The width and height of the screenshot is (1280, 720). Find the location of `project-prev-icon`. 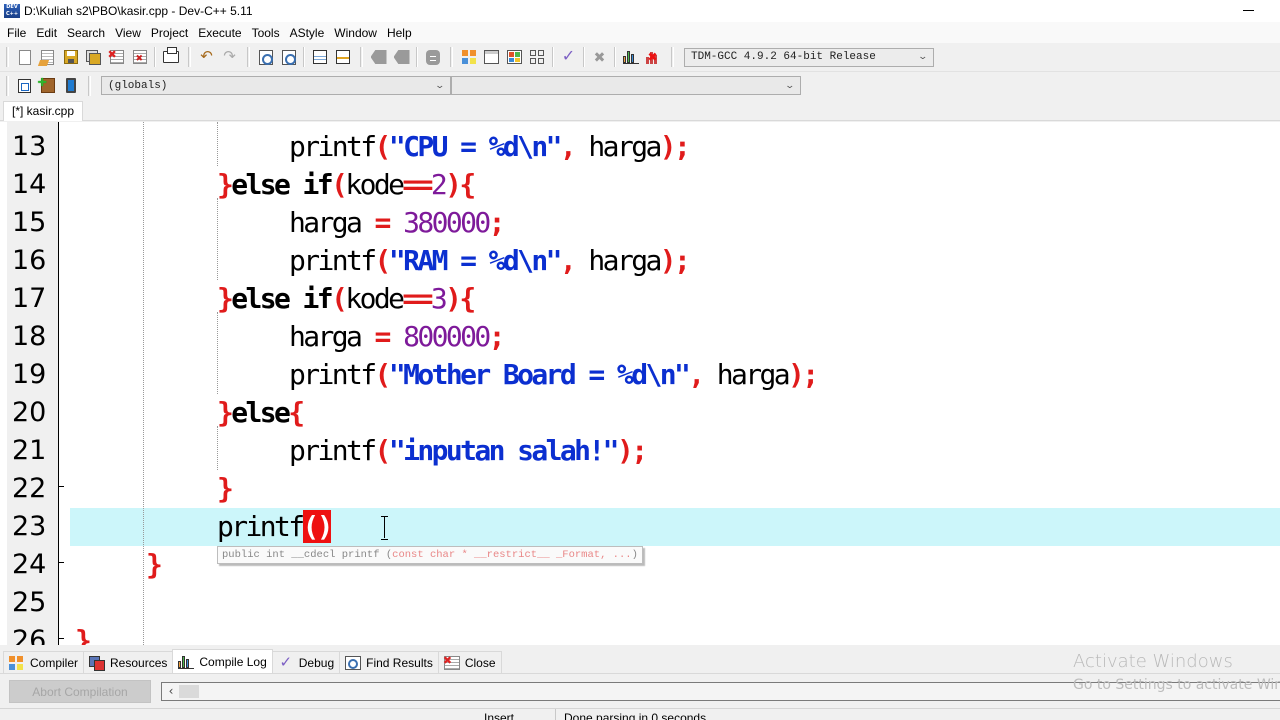

project-prev-icon is located at coordinates (378, 57).